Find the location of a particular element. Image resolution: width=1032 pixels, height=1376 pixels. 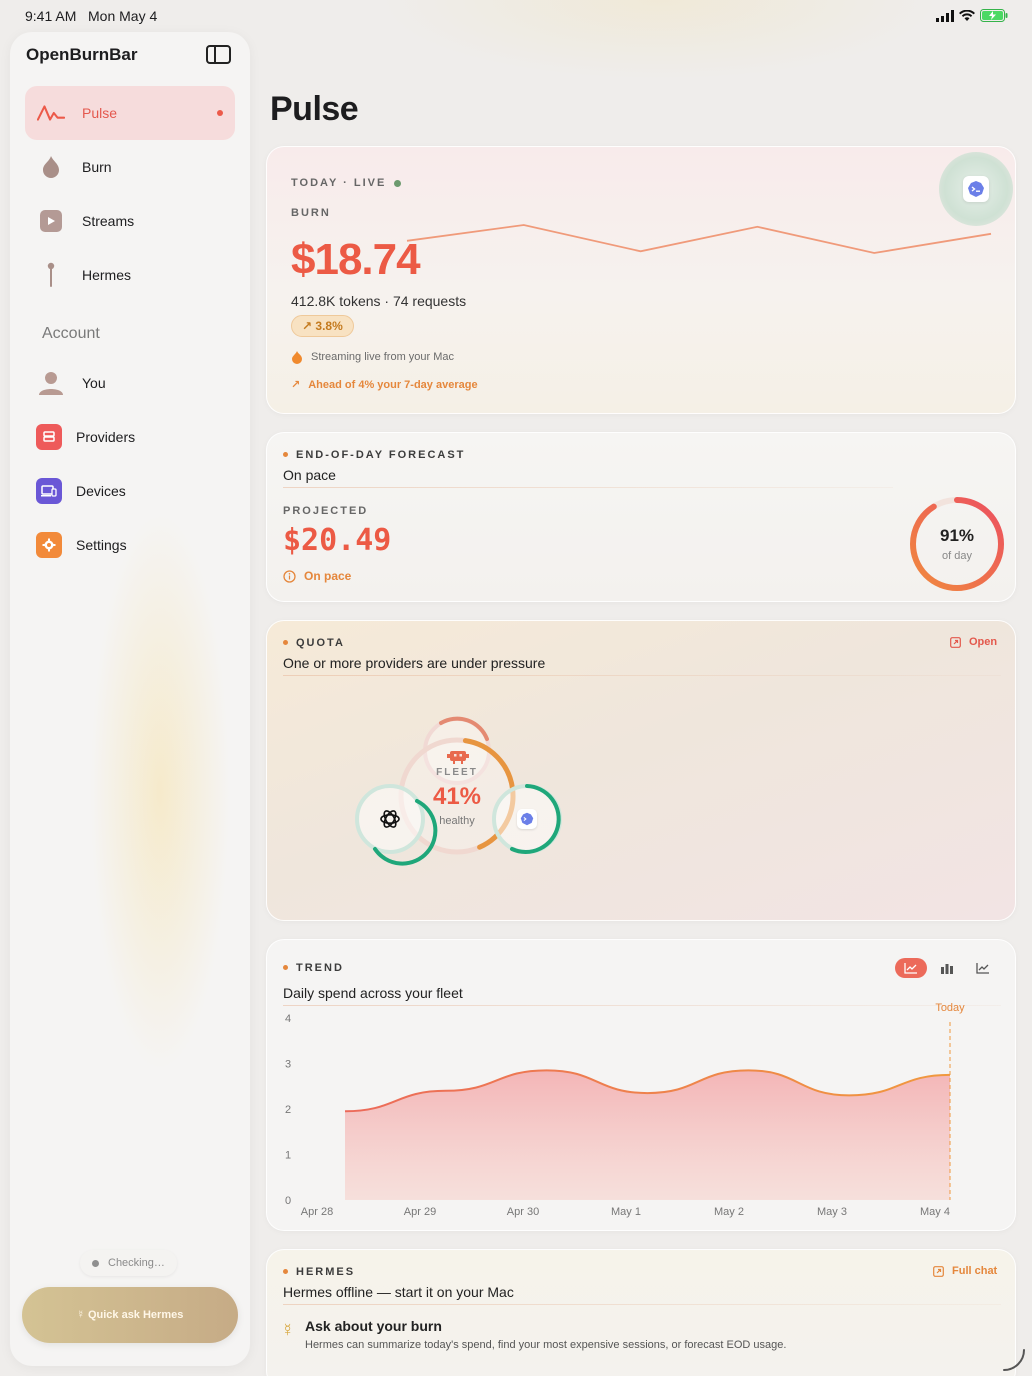

trend-area-fill is located at coordinates (647, 1135).